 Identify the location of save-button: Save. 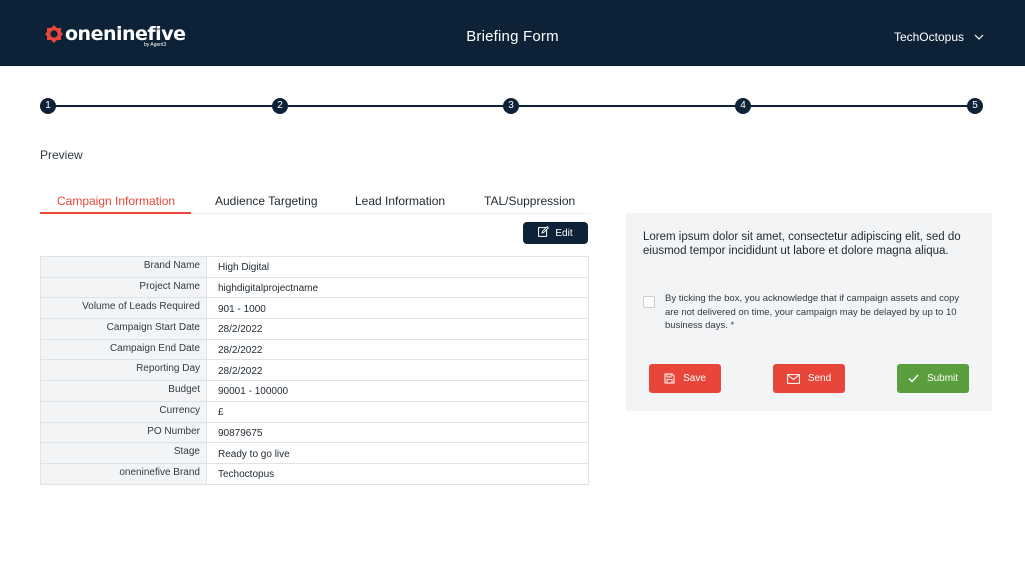
(685, 378).